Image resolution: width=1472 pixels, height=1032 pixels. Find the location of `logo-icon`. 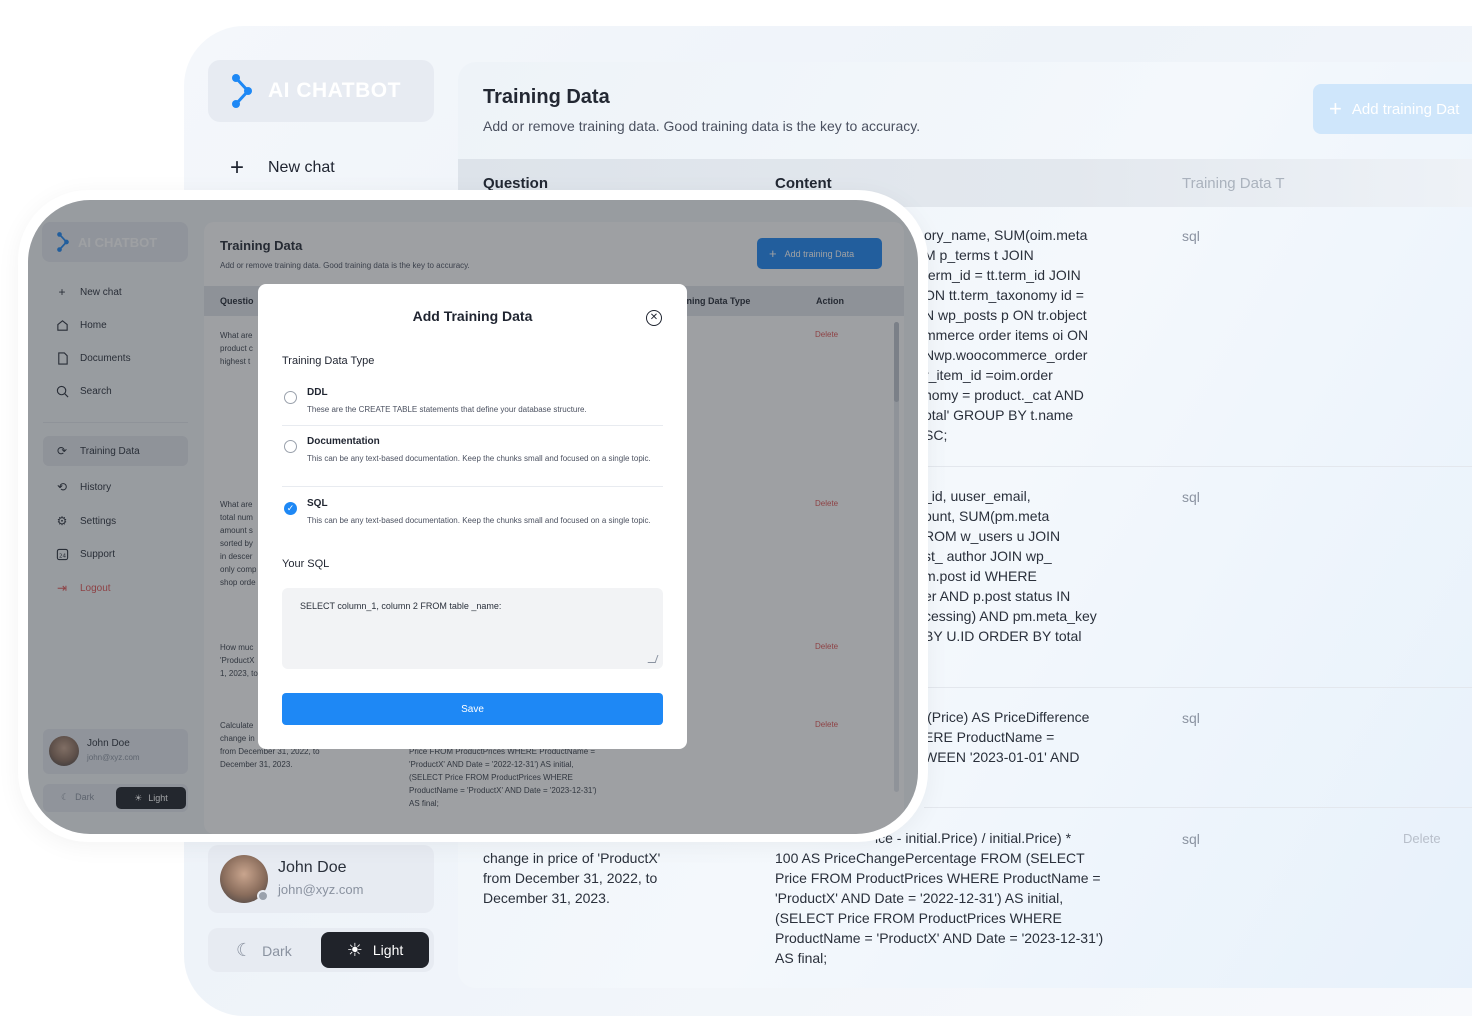

logo-icon is located at coordinates (242, 91).